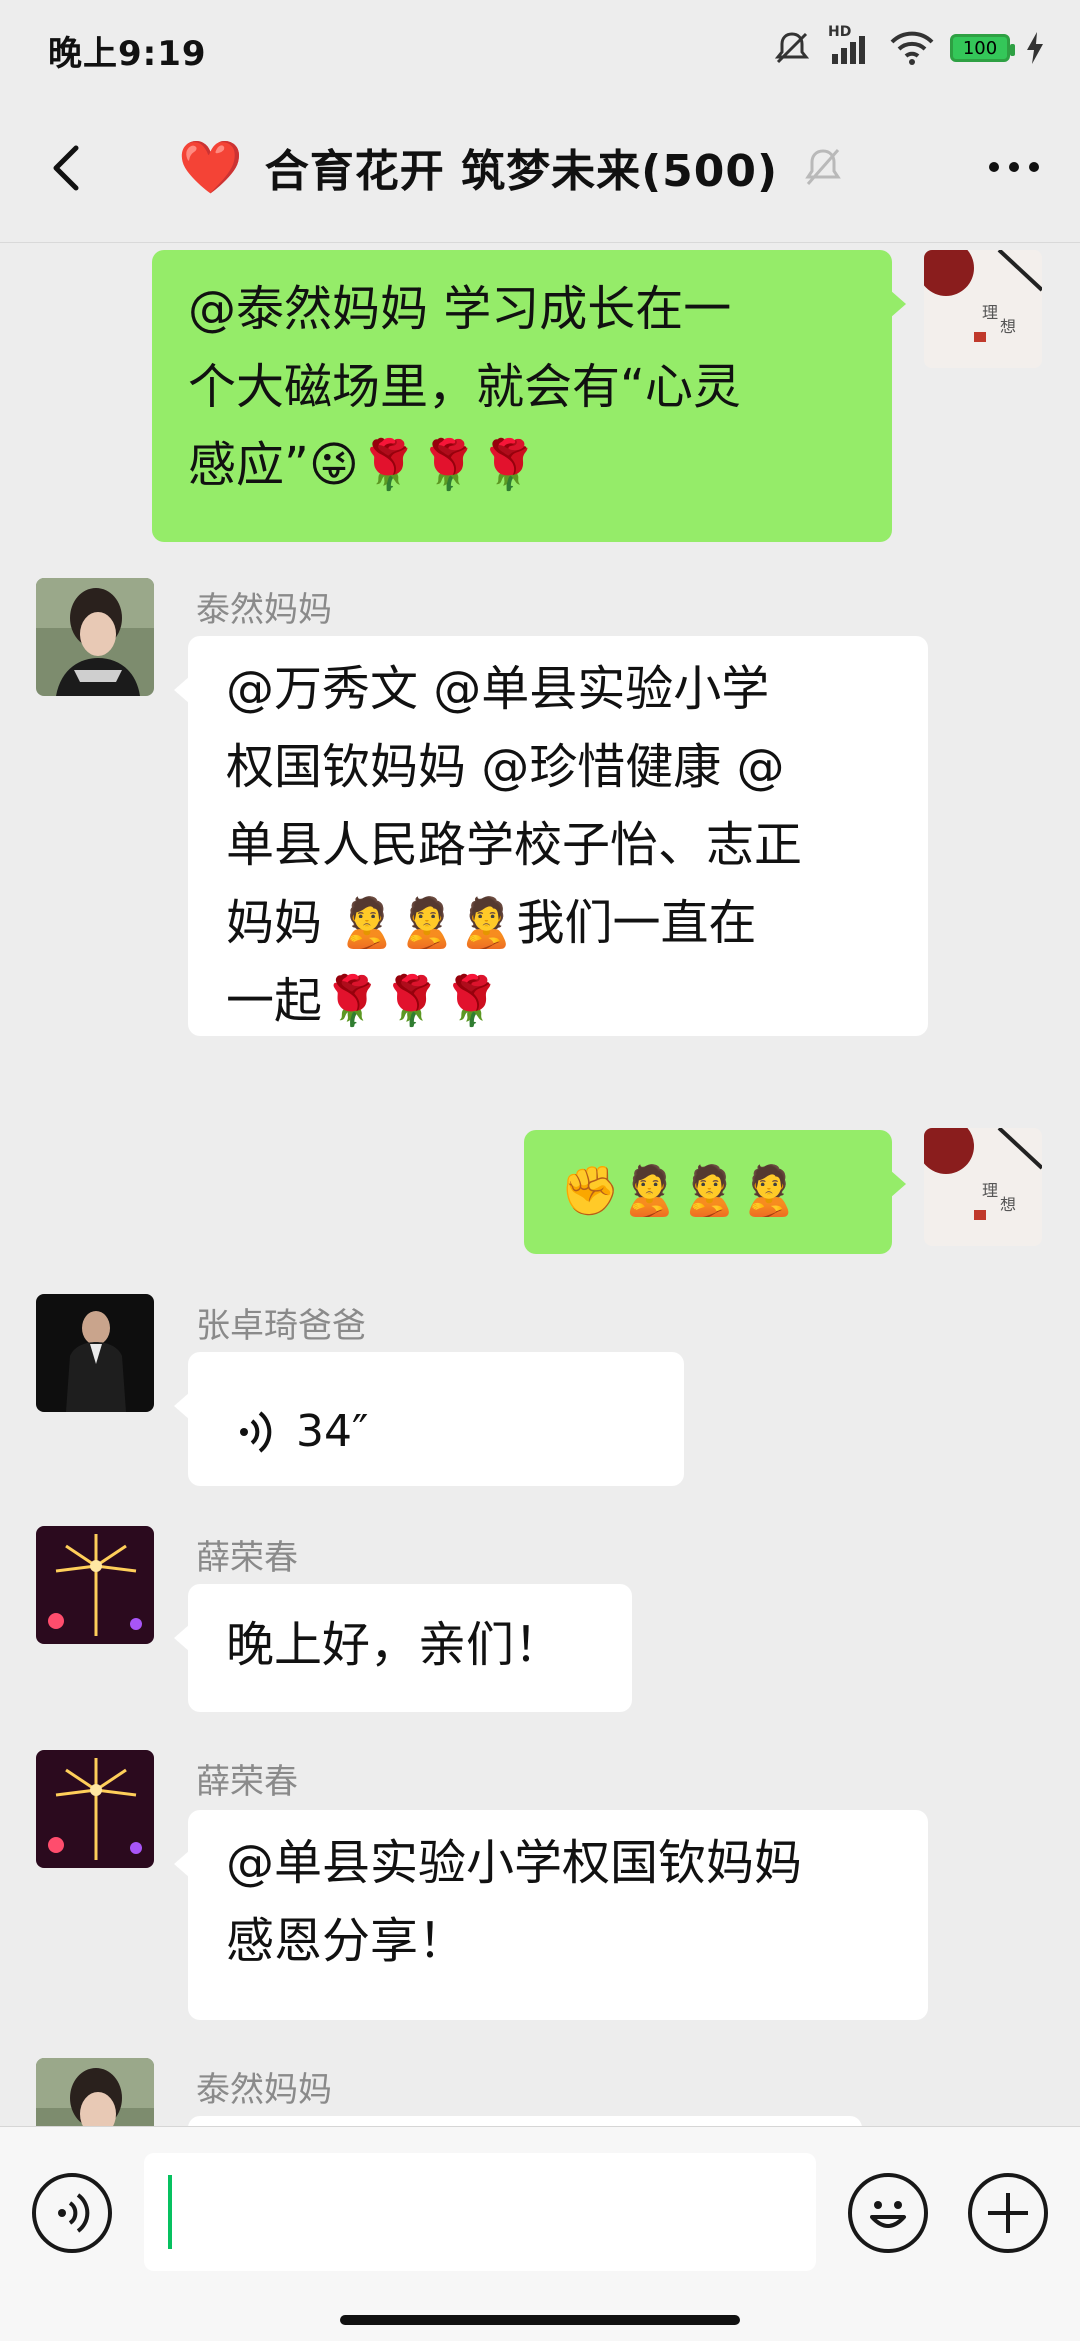 The height and width of the screenshot is (2341, 1080). What do you see at coordinates (170, 2212) in the screenshot?
I see `text-caret` at bounding box center [170, 2212].